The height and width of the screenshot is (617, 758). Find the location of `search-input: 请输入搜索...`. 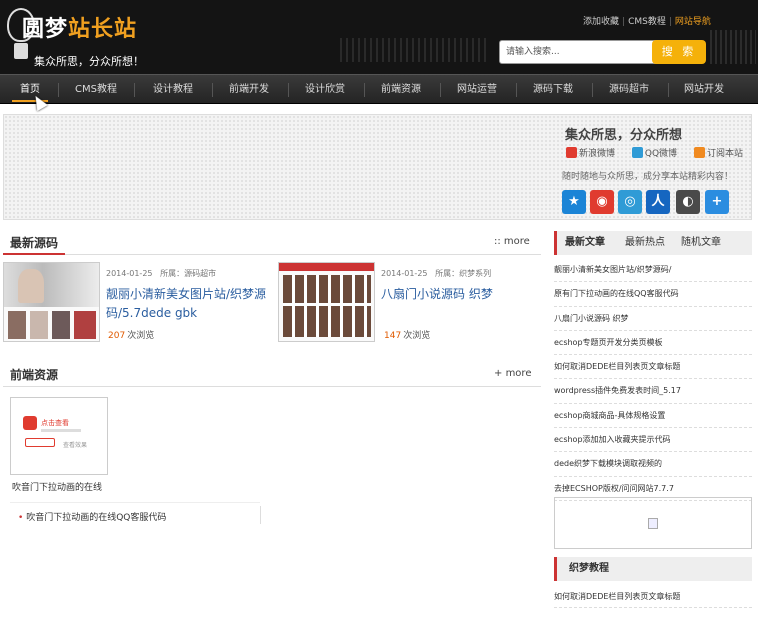

search-input: 请输入搜索... is located at coordinates (578, 52).